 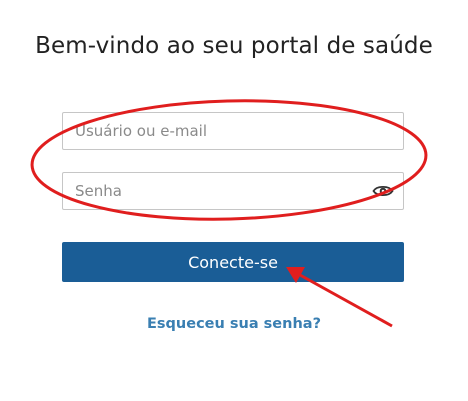 What do you see at coordinates (383, 191) in the screenshot?
I see `eye-icon` at bounding box center [383, 191].